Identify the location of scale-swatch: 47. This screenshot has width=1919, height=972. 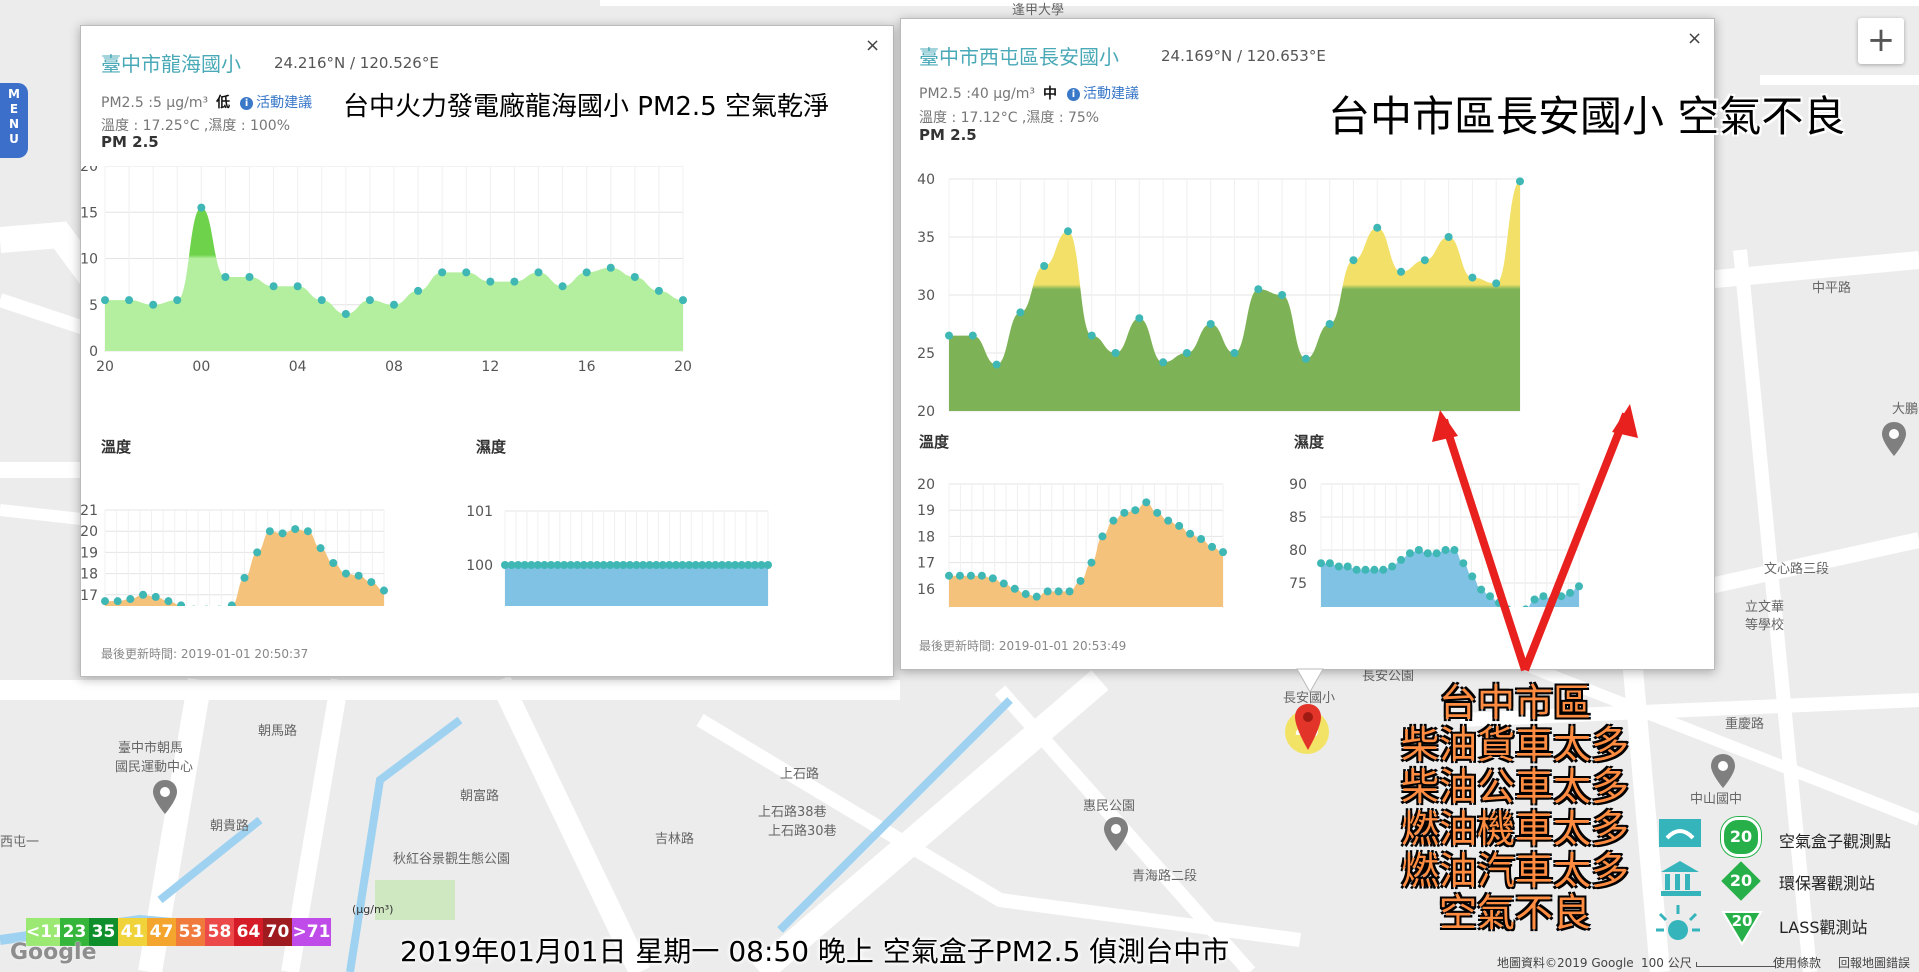
(161, 932).